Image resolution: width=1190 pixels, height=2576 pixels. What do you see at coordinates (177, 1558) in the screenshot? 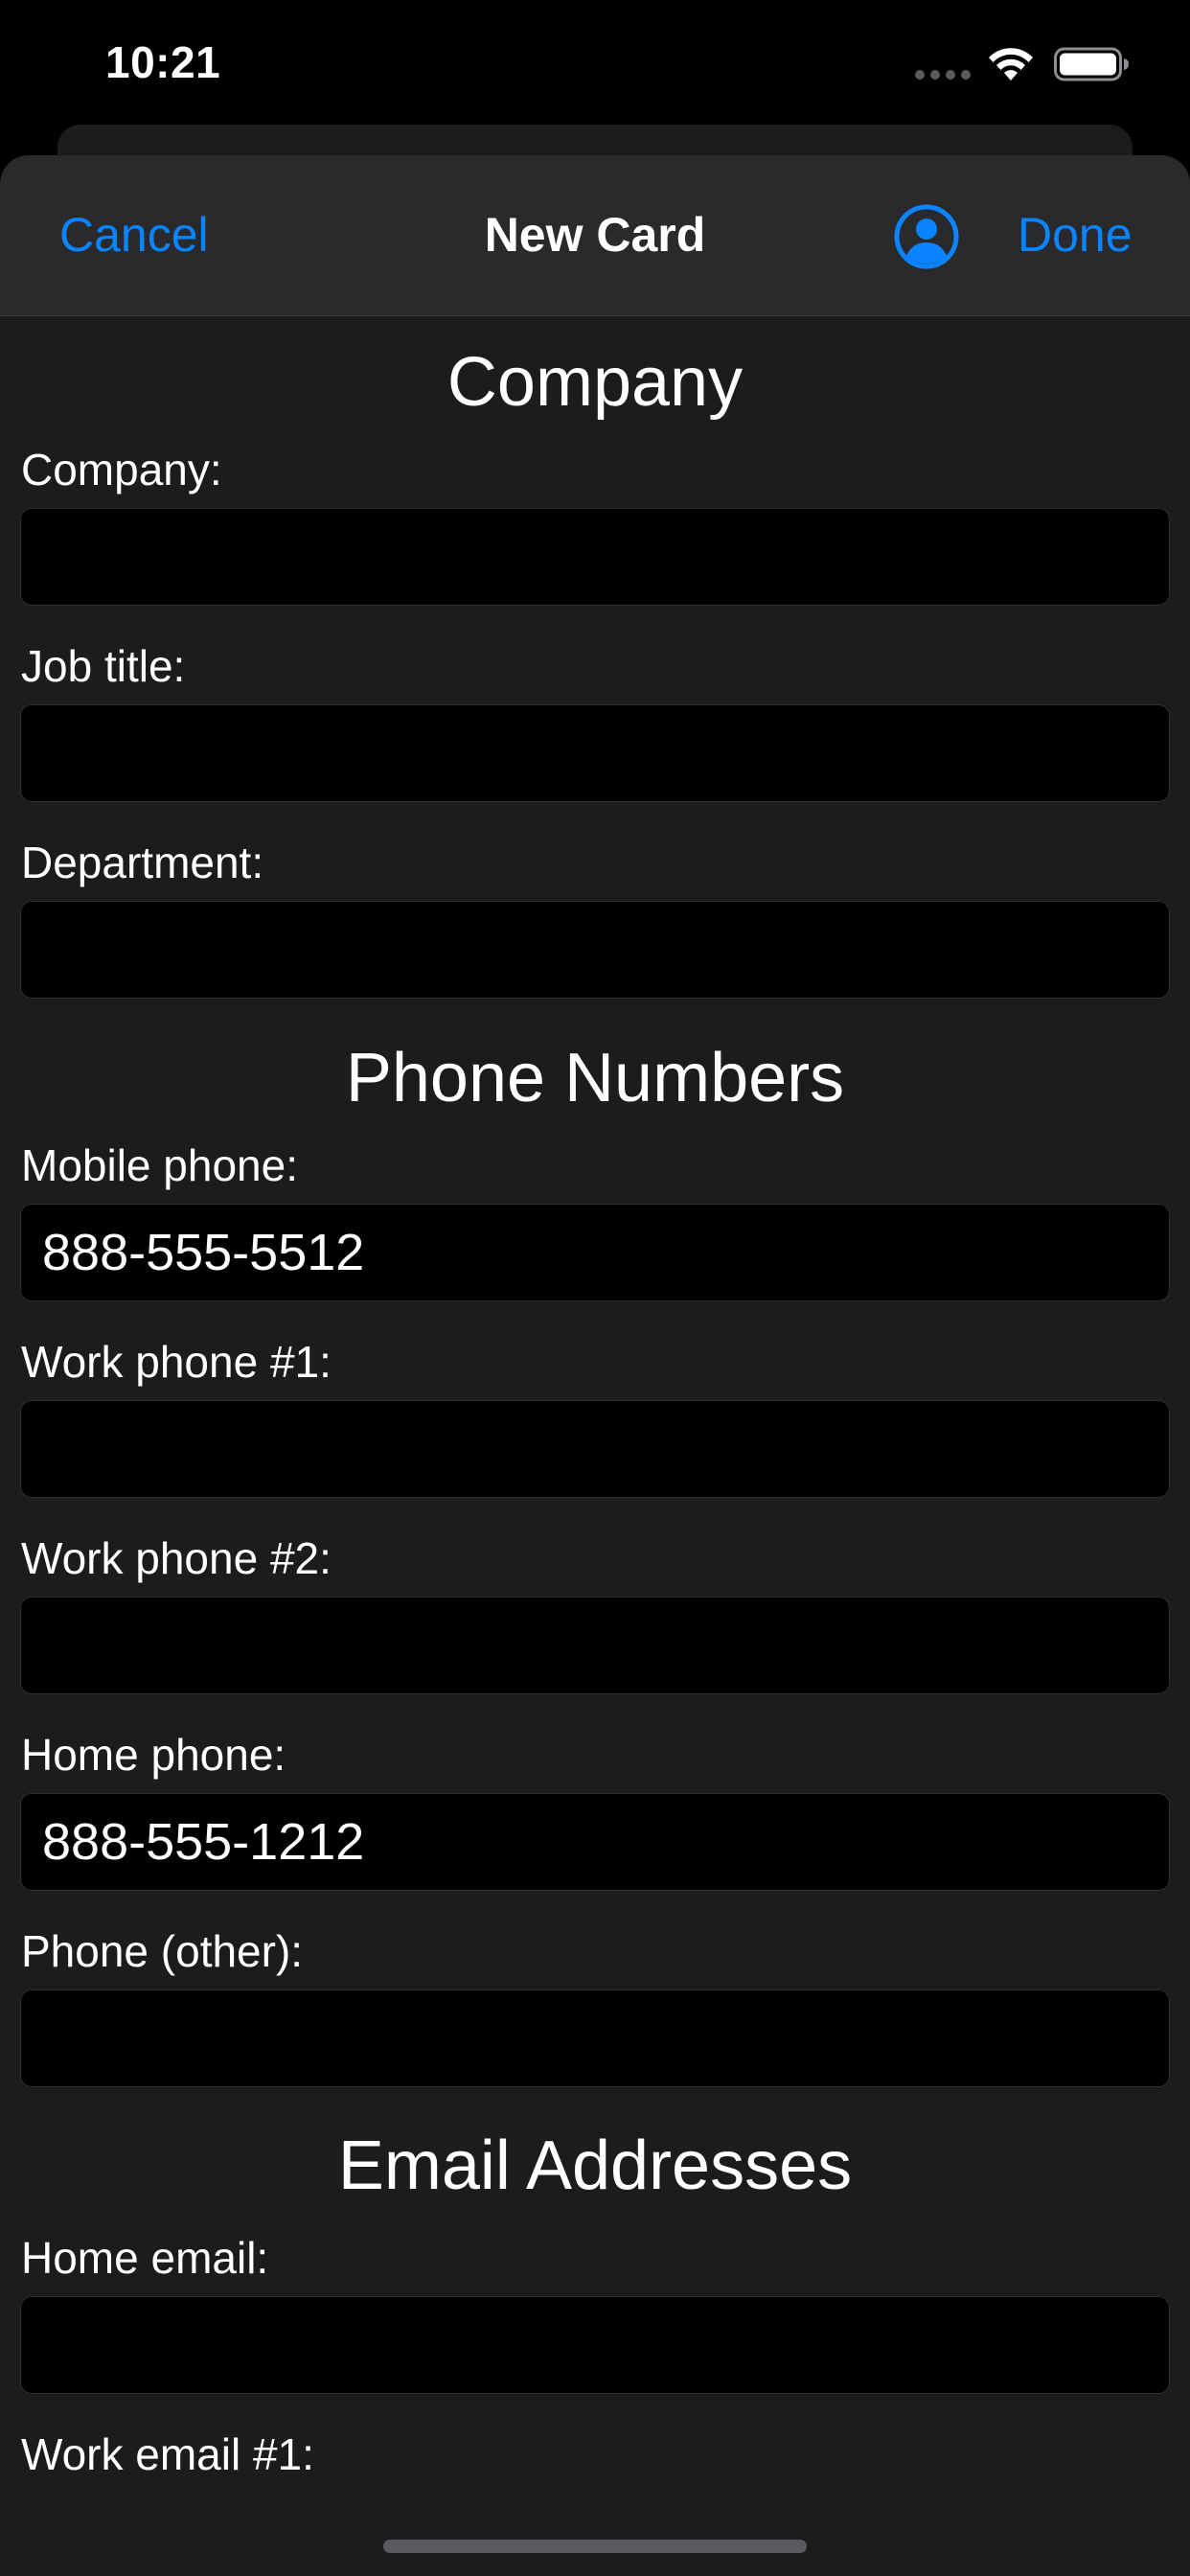
I see `work-phone-2-label: Work phone #2:` at bounding box center [177, 1558].